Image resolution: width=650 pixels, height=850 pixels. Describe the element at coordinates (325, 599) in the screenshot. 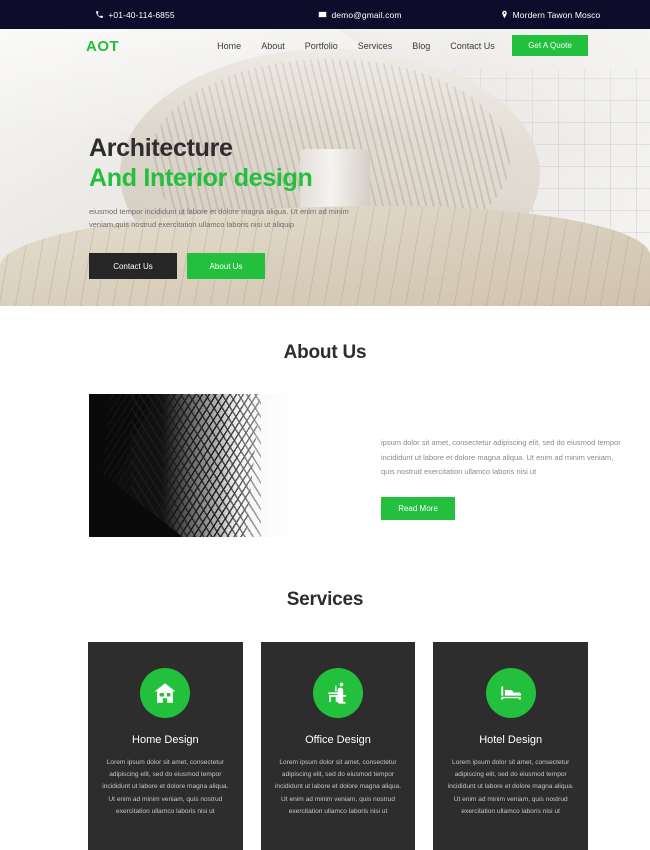

I see `services-title: Services` at that location.